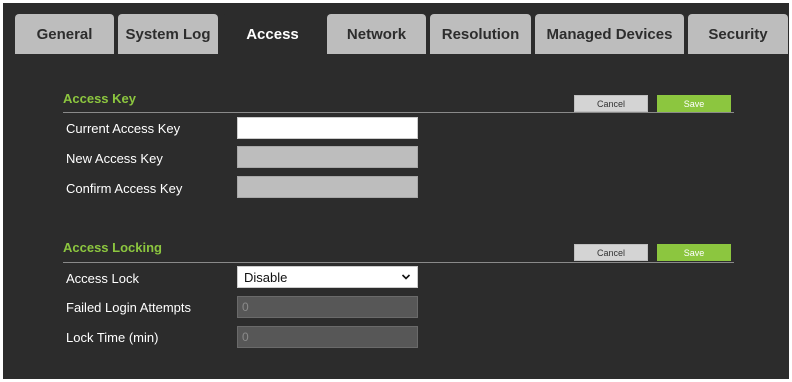 Image resolution: width=792 pixels, height=382 pixels. Describe the element at coordinates (609, 34) in the screenshot. I see `tab-managed-devices: Managed Devices` at that location.